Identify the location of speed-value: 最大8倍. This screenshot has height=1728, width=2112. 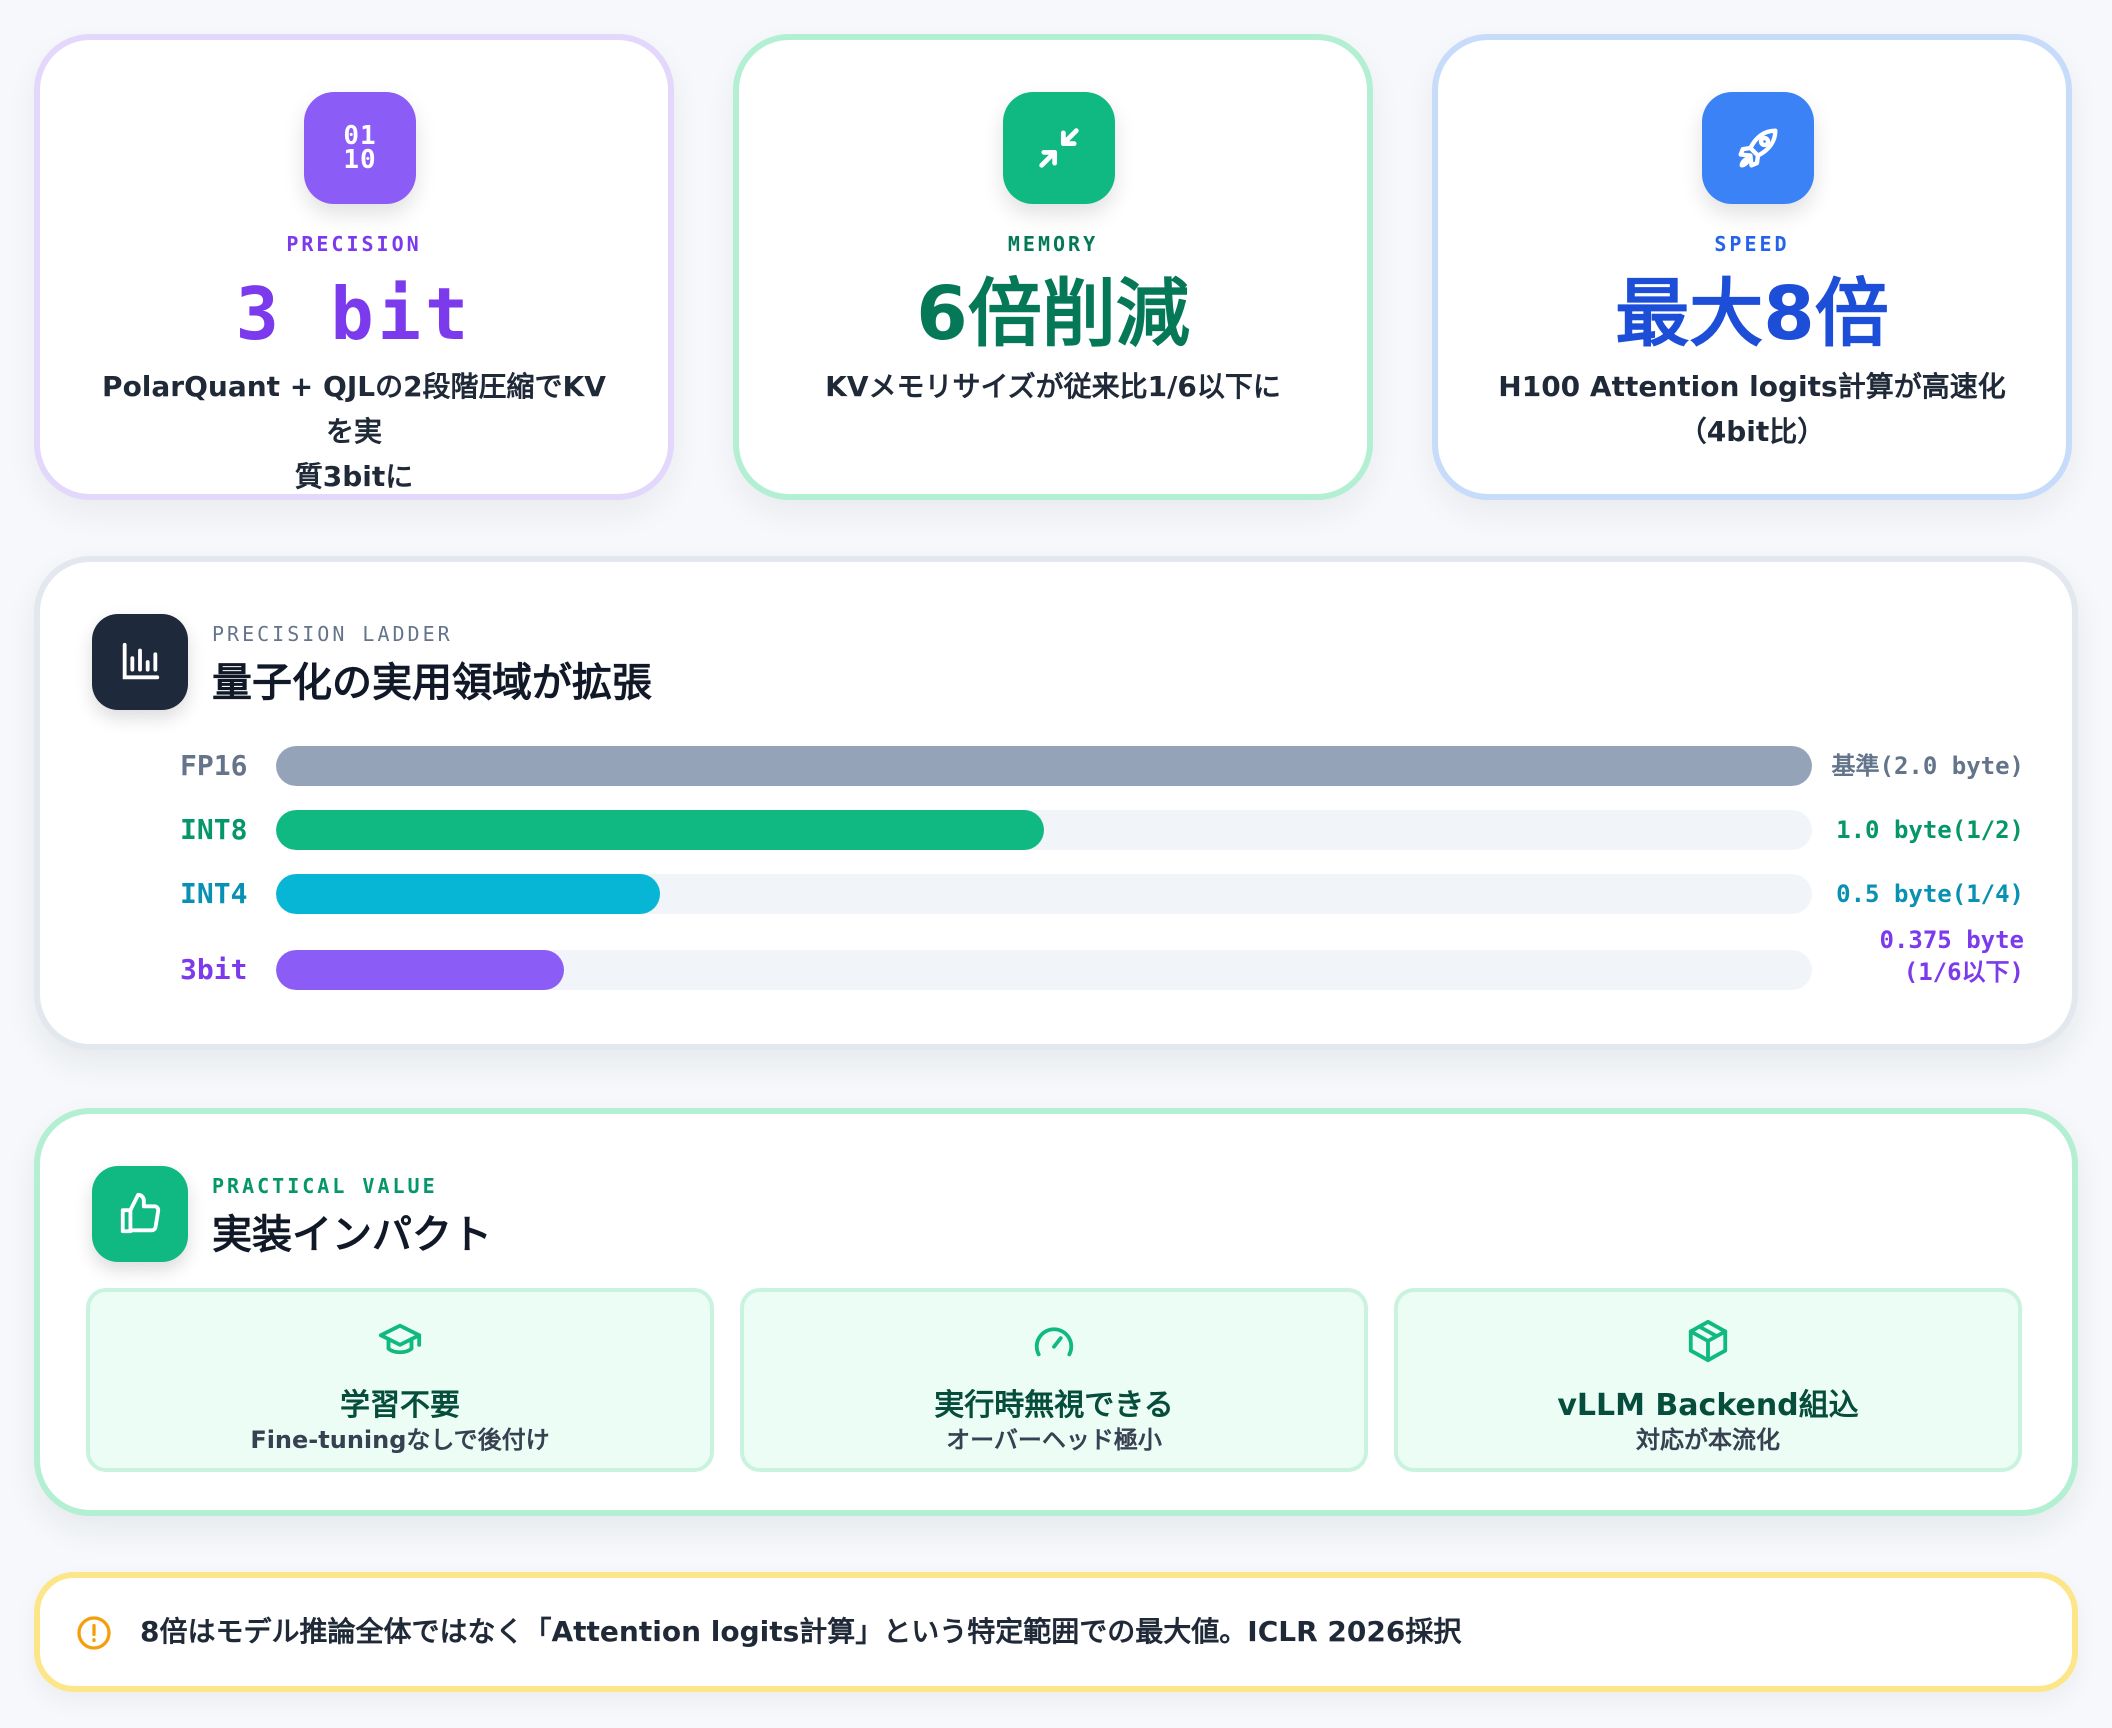
(1752, 314).